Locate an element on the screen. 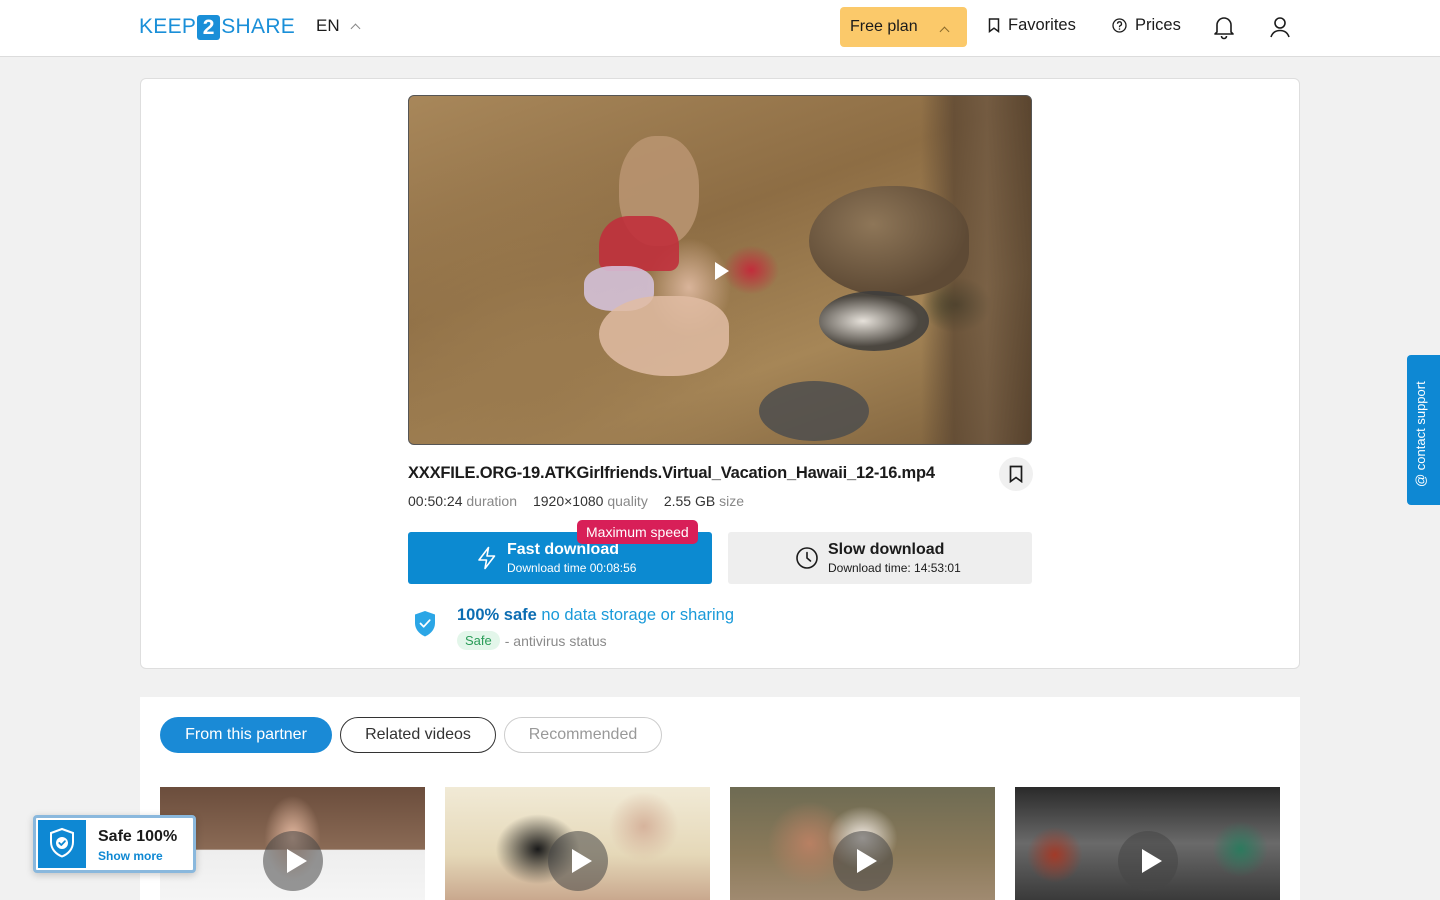 The height and width of the screenshot is (900, 1440). quality-value: 1920×1080 is located at coordinates (568, 501).